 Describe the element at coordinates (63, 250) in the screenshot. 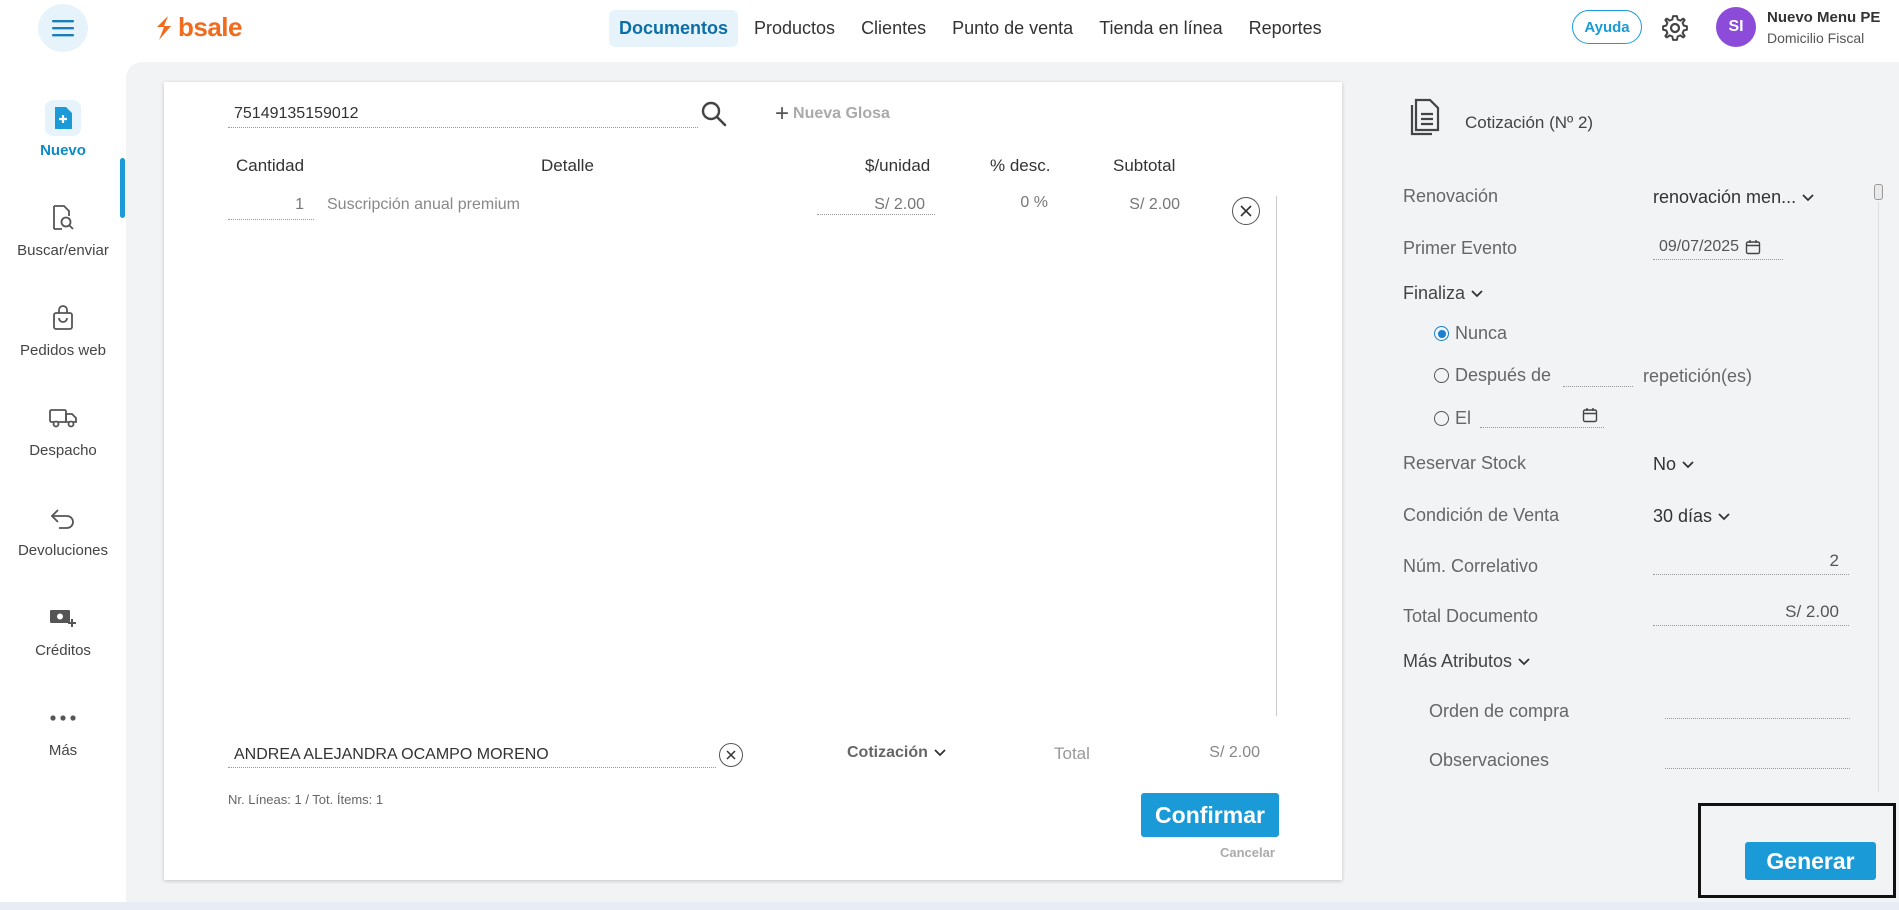

I see `sidebar-item-label: Buscar/enviar` at that location.